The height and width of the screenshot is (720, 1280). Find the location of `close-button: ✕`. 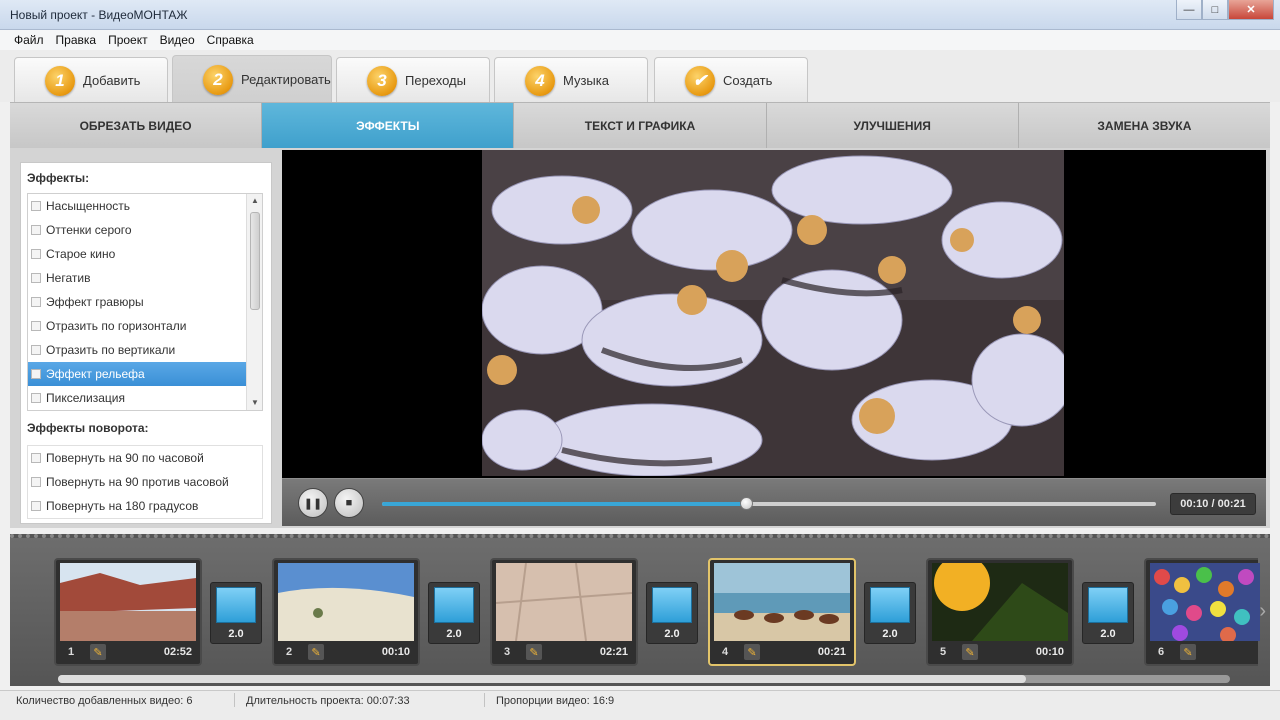

close-button: ✕ is located at coordinates (1251, 10).